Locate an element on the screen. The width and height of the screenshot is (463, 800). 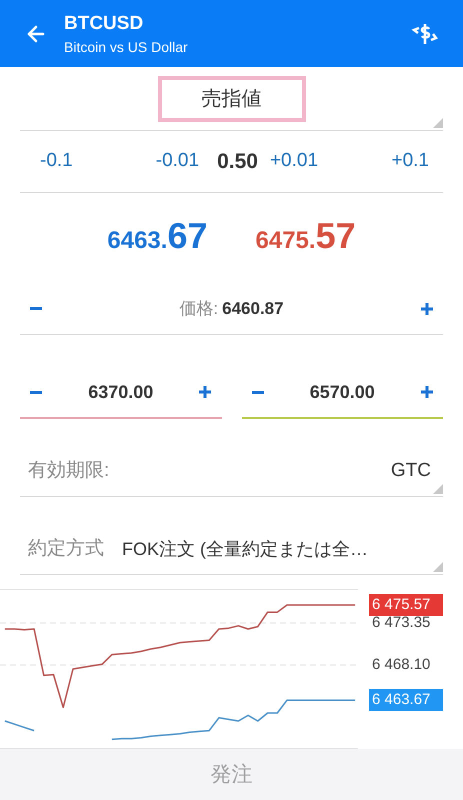
volume-step-button: +0.1 is located at coordinates (410, 161).